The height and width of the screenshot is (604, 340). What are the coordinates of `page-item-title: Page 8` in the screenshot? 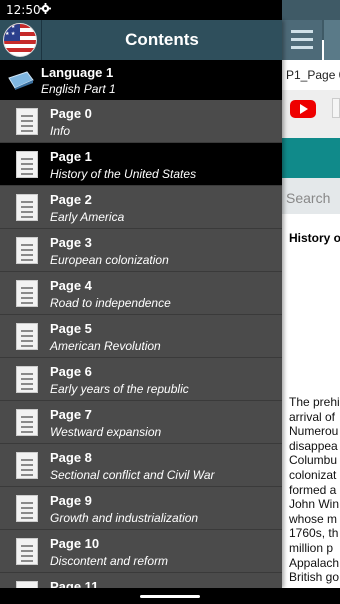 It's located at (71, 457).